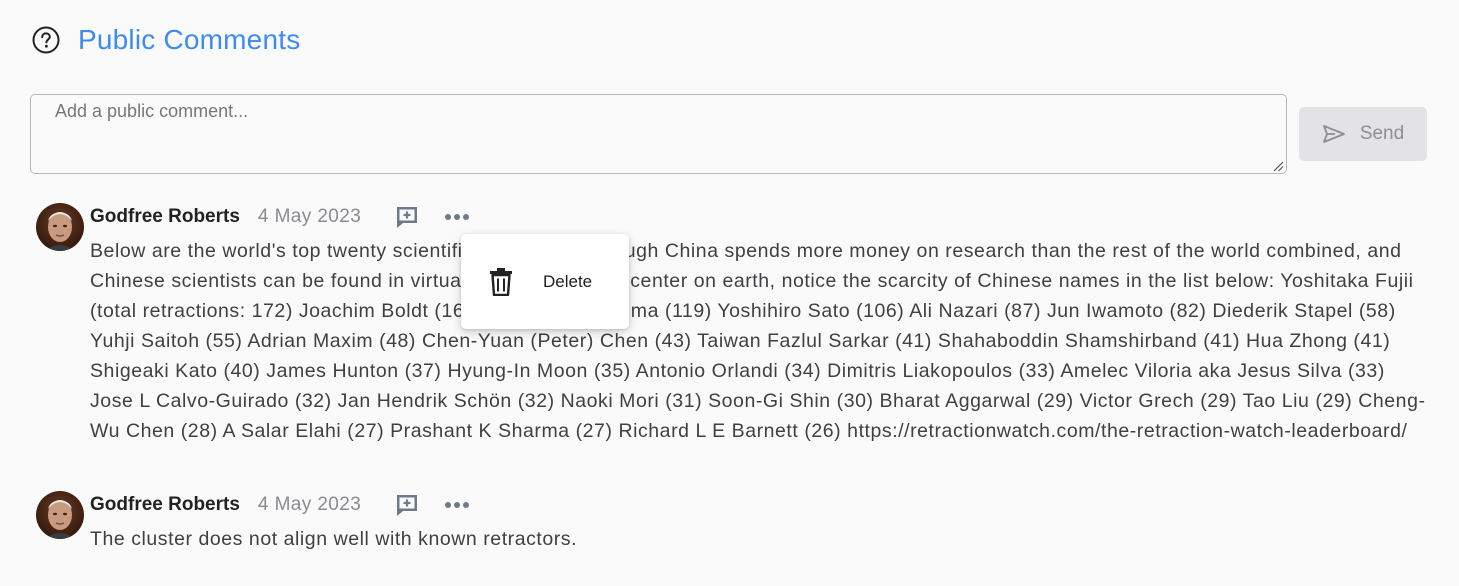 Image resolution: width=1459 pixels, height=586 pixels. I want to click on send-label: Send, so click(1382, 133).